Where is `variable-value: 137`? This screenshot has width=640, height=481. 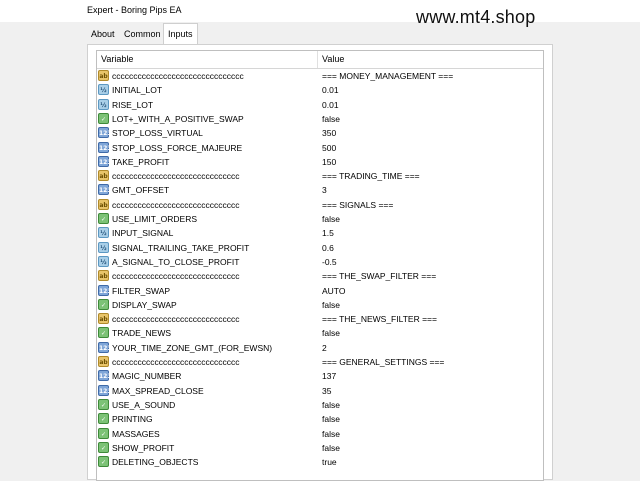 variable-value: 137 is located at coordinates (329, 376).